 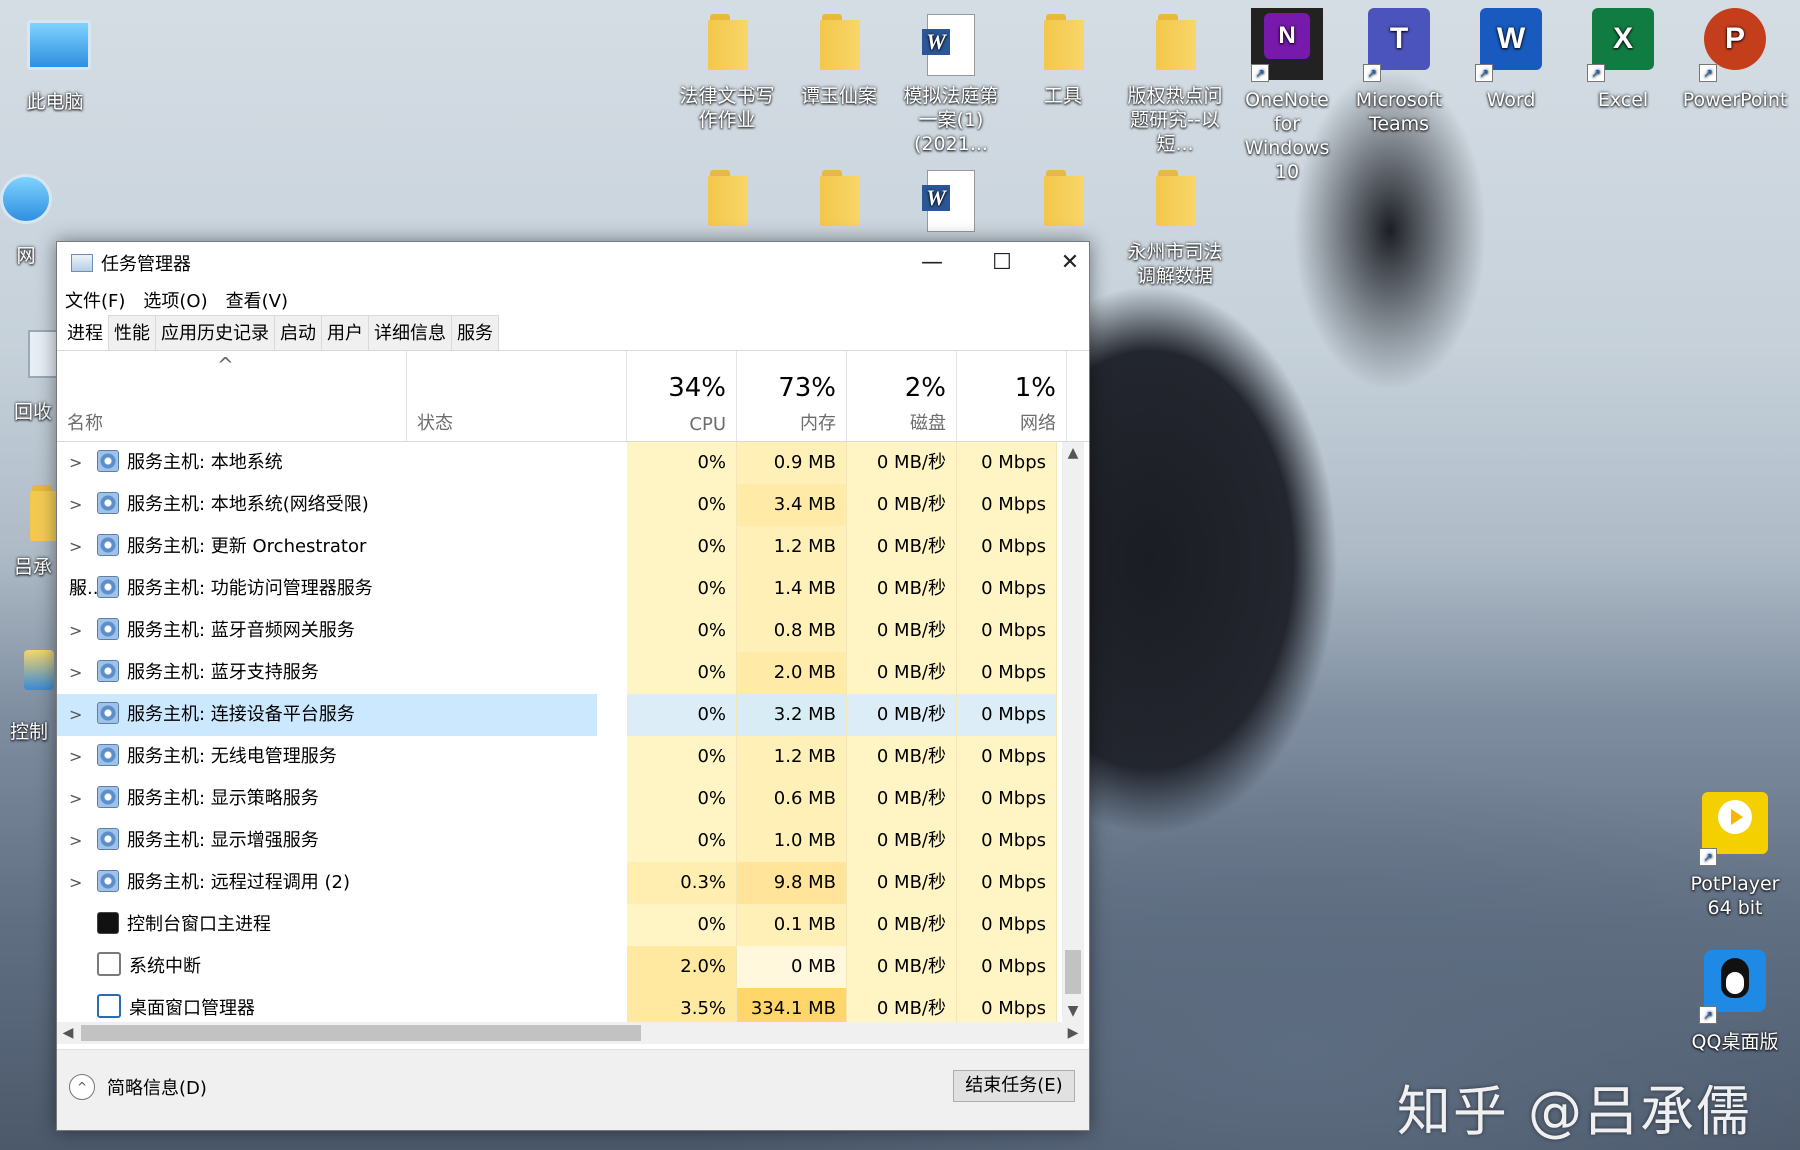 What do you see at coordinates (1735, 981) in the screenshot?
I see `qq-penguin-icon` at bounding box center [1735, 981].